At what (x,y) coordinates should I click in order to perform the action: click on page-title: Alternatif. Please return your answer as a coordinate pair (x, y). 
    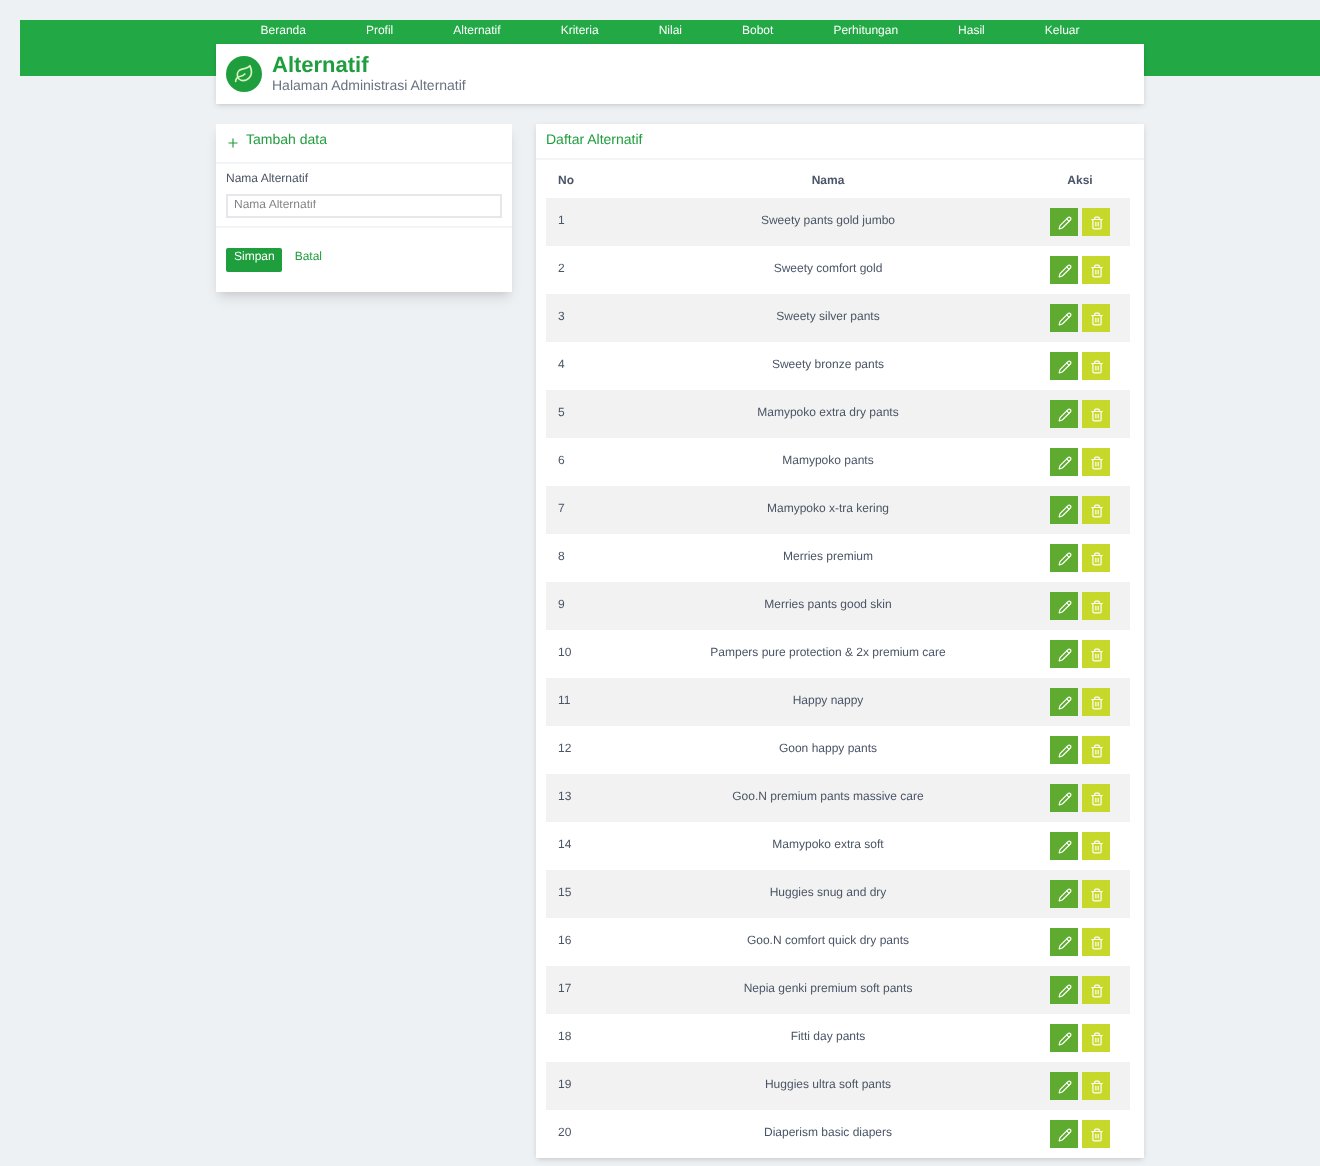
    Looking at the image, I should click on (321, 65).